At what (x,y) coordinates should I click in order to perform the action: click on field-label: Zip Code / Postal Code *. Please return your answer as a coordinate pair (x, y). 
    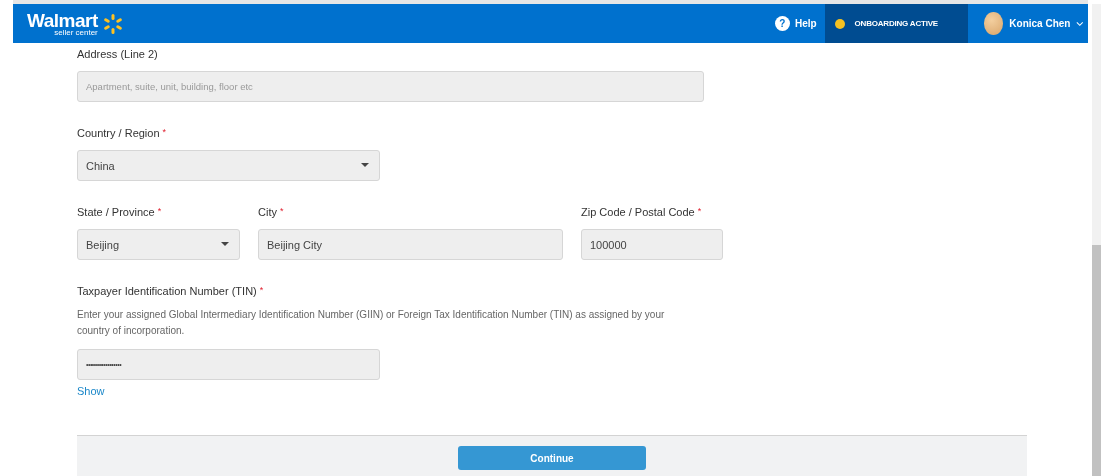
    Looking at the image, I should click on (642, 213).